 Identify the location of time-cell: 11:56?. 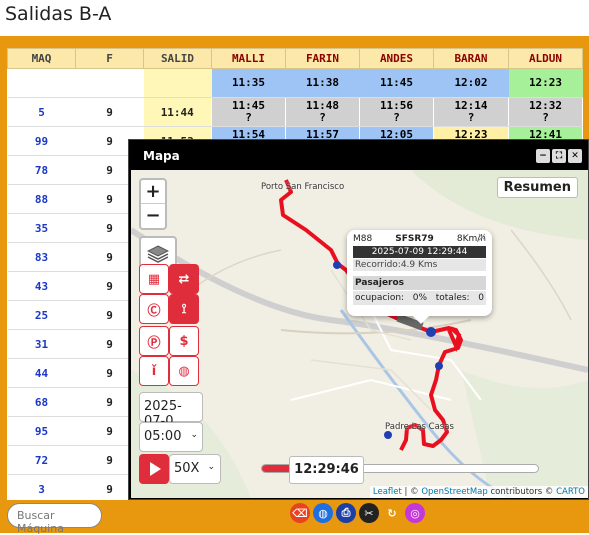
(396, 112).